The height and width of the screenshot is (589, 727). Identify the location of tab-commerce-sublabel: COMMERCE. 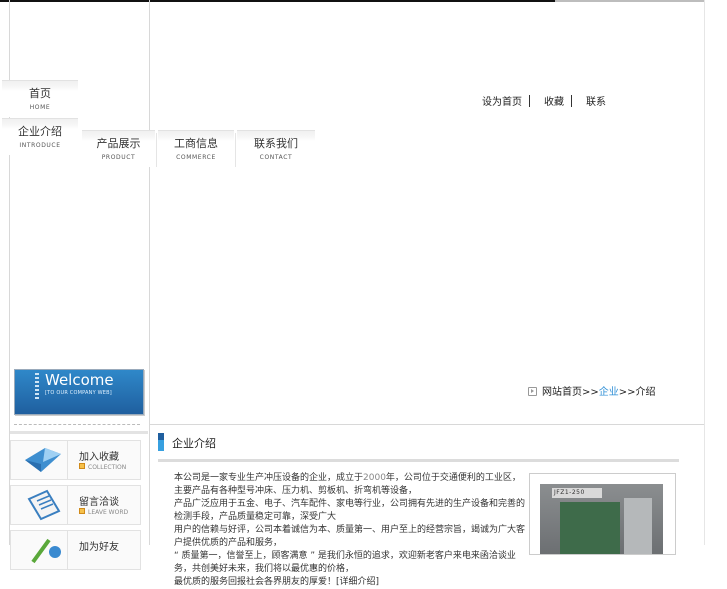
(196, 157).